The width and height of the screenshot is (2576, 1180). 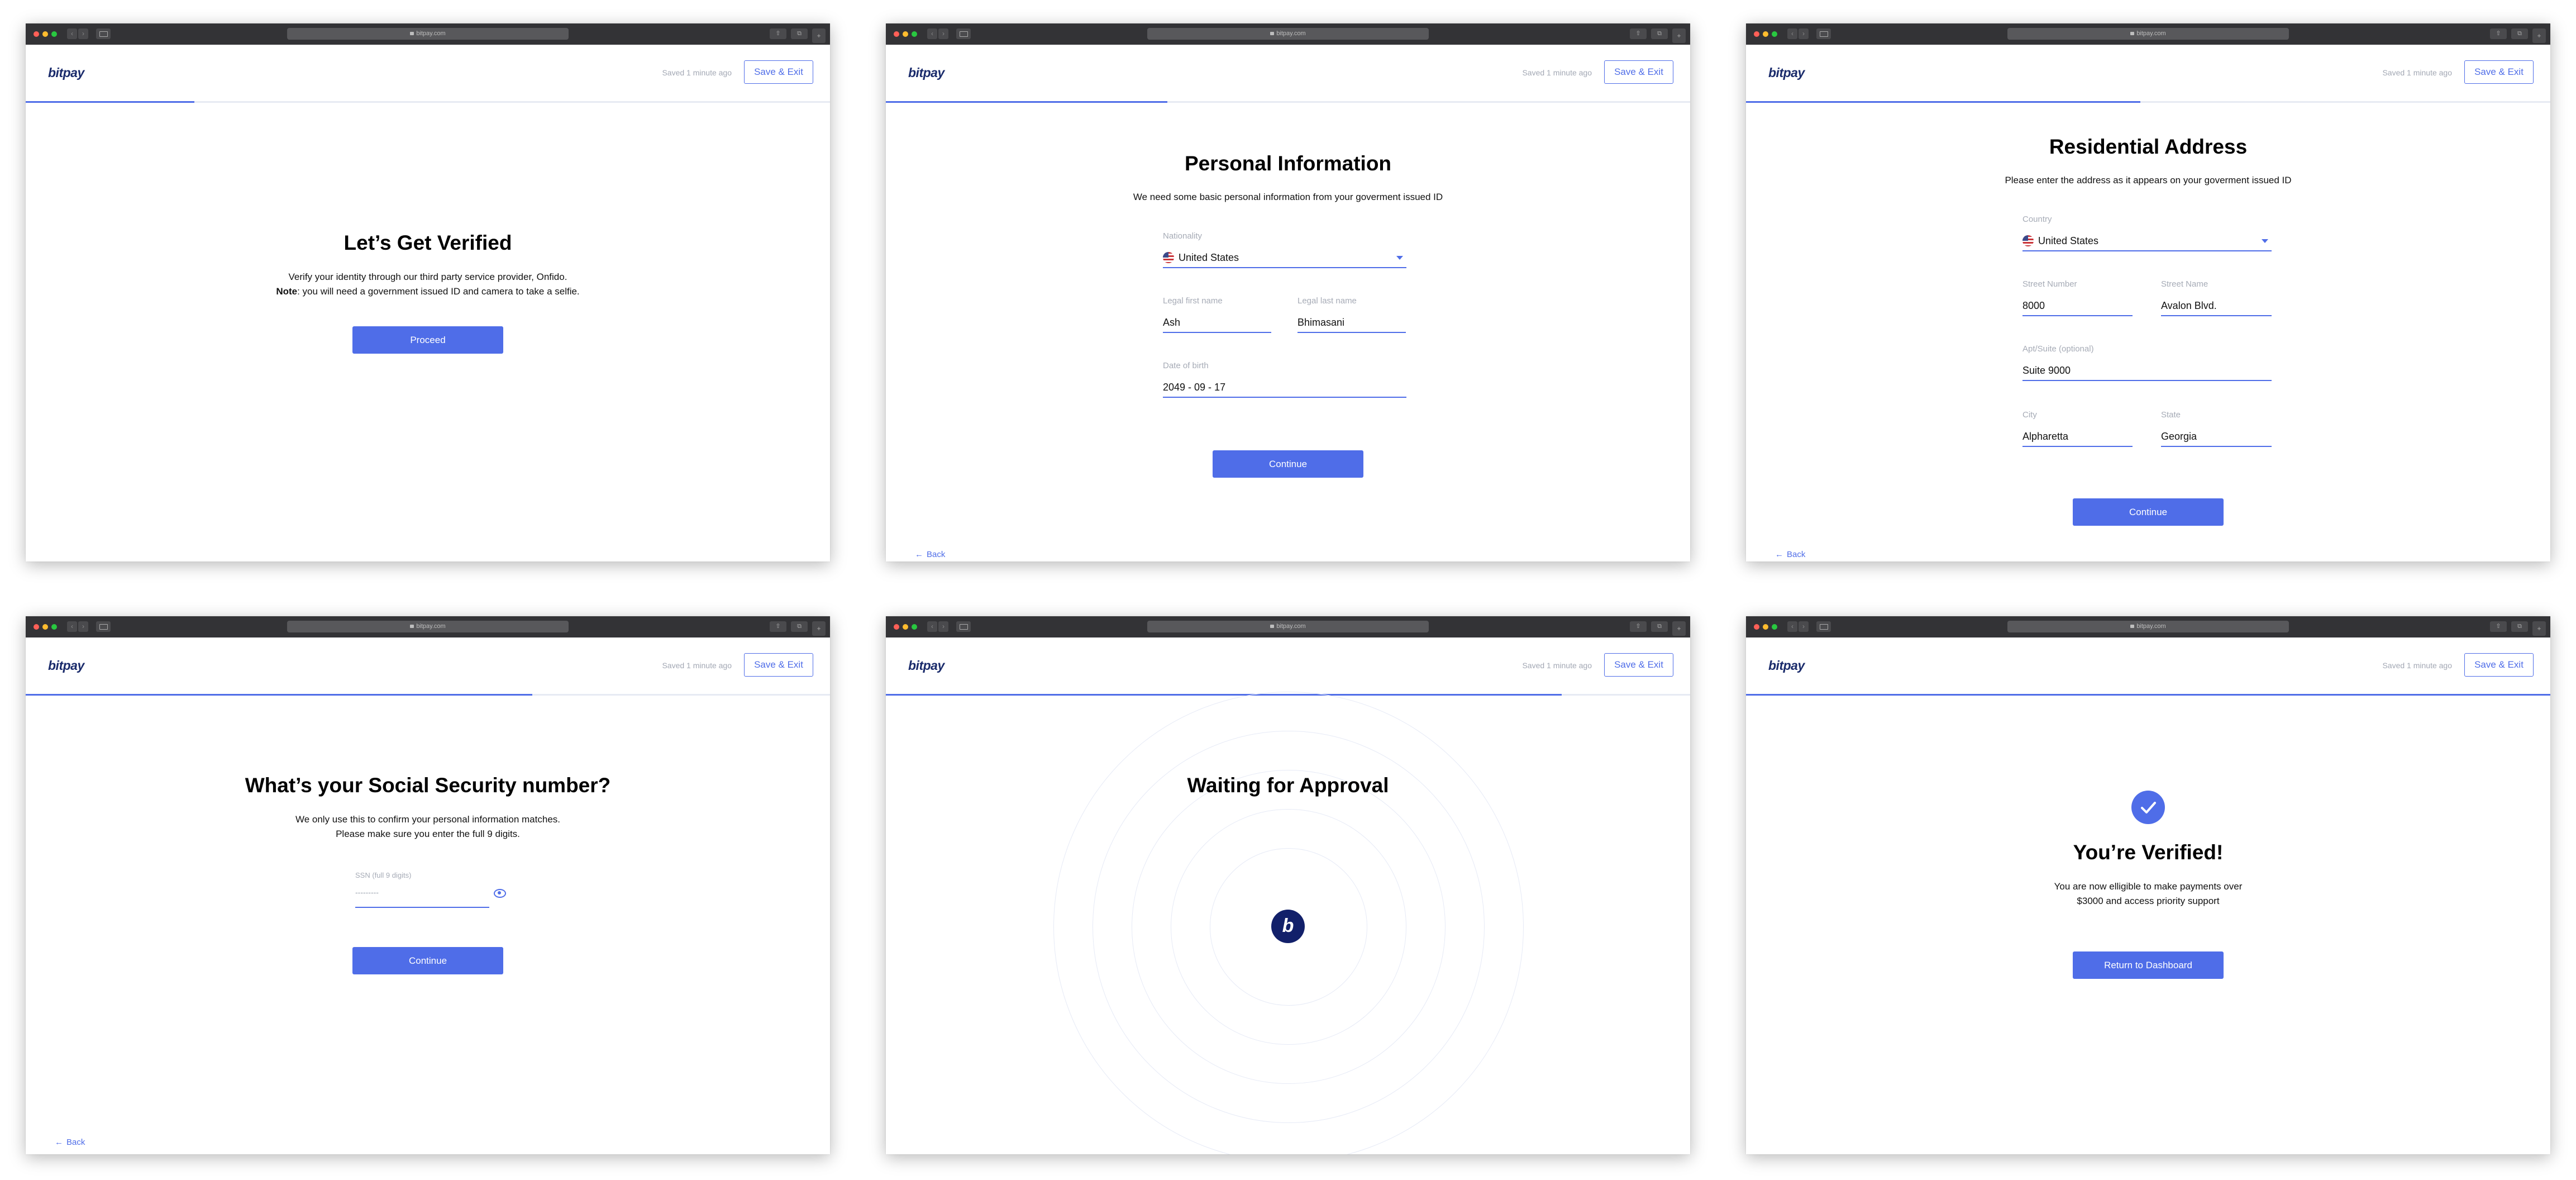 What do you see at coordinates (2217, 297) in the screenshot?
I see `street-name-field: Street Name Avalon Blvd.` at bounding box center [2217, 297].